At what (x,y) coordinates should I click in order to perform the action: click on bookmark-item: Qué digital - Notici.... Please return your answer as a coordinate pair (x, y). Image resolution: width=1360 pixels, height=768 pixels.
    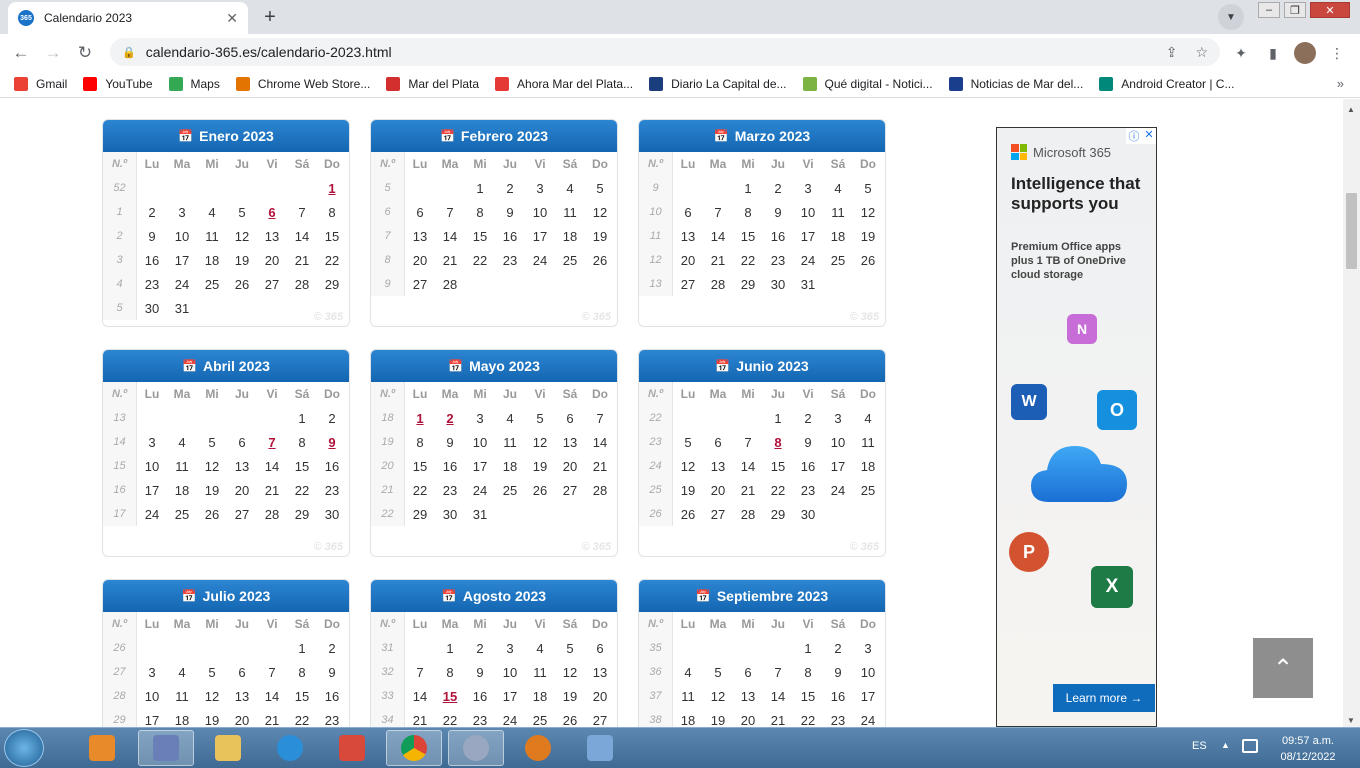
    Looking at the image, I should click on (867, 83).